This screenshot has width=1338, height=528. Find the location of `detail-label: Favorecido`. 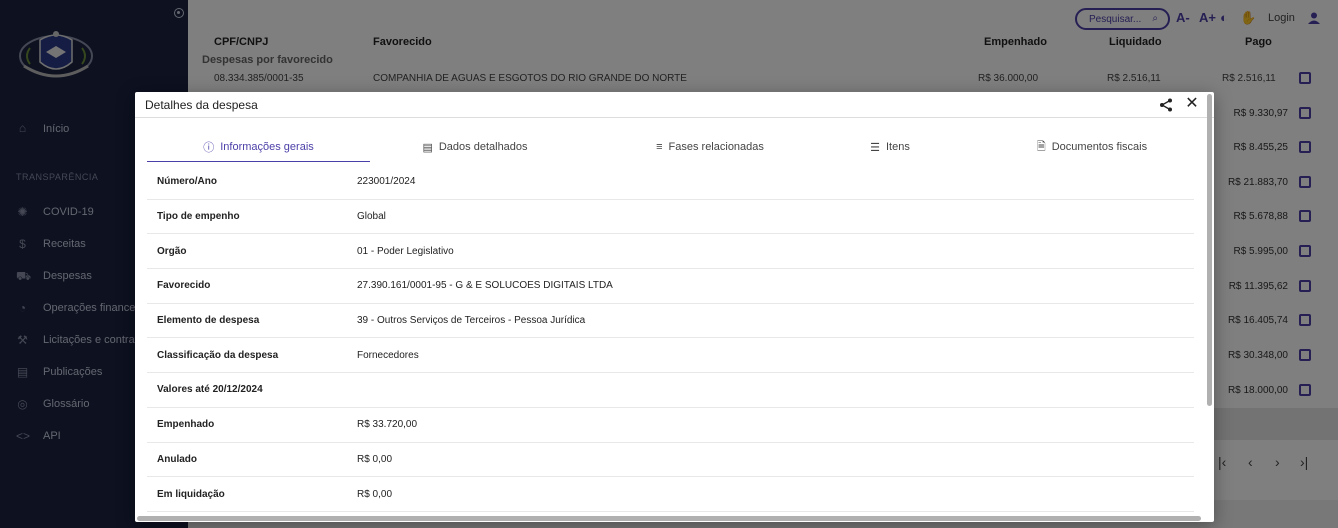

detail-label: Favorecido is located at coordinates (184, 286).